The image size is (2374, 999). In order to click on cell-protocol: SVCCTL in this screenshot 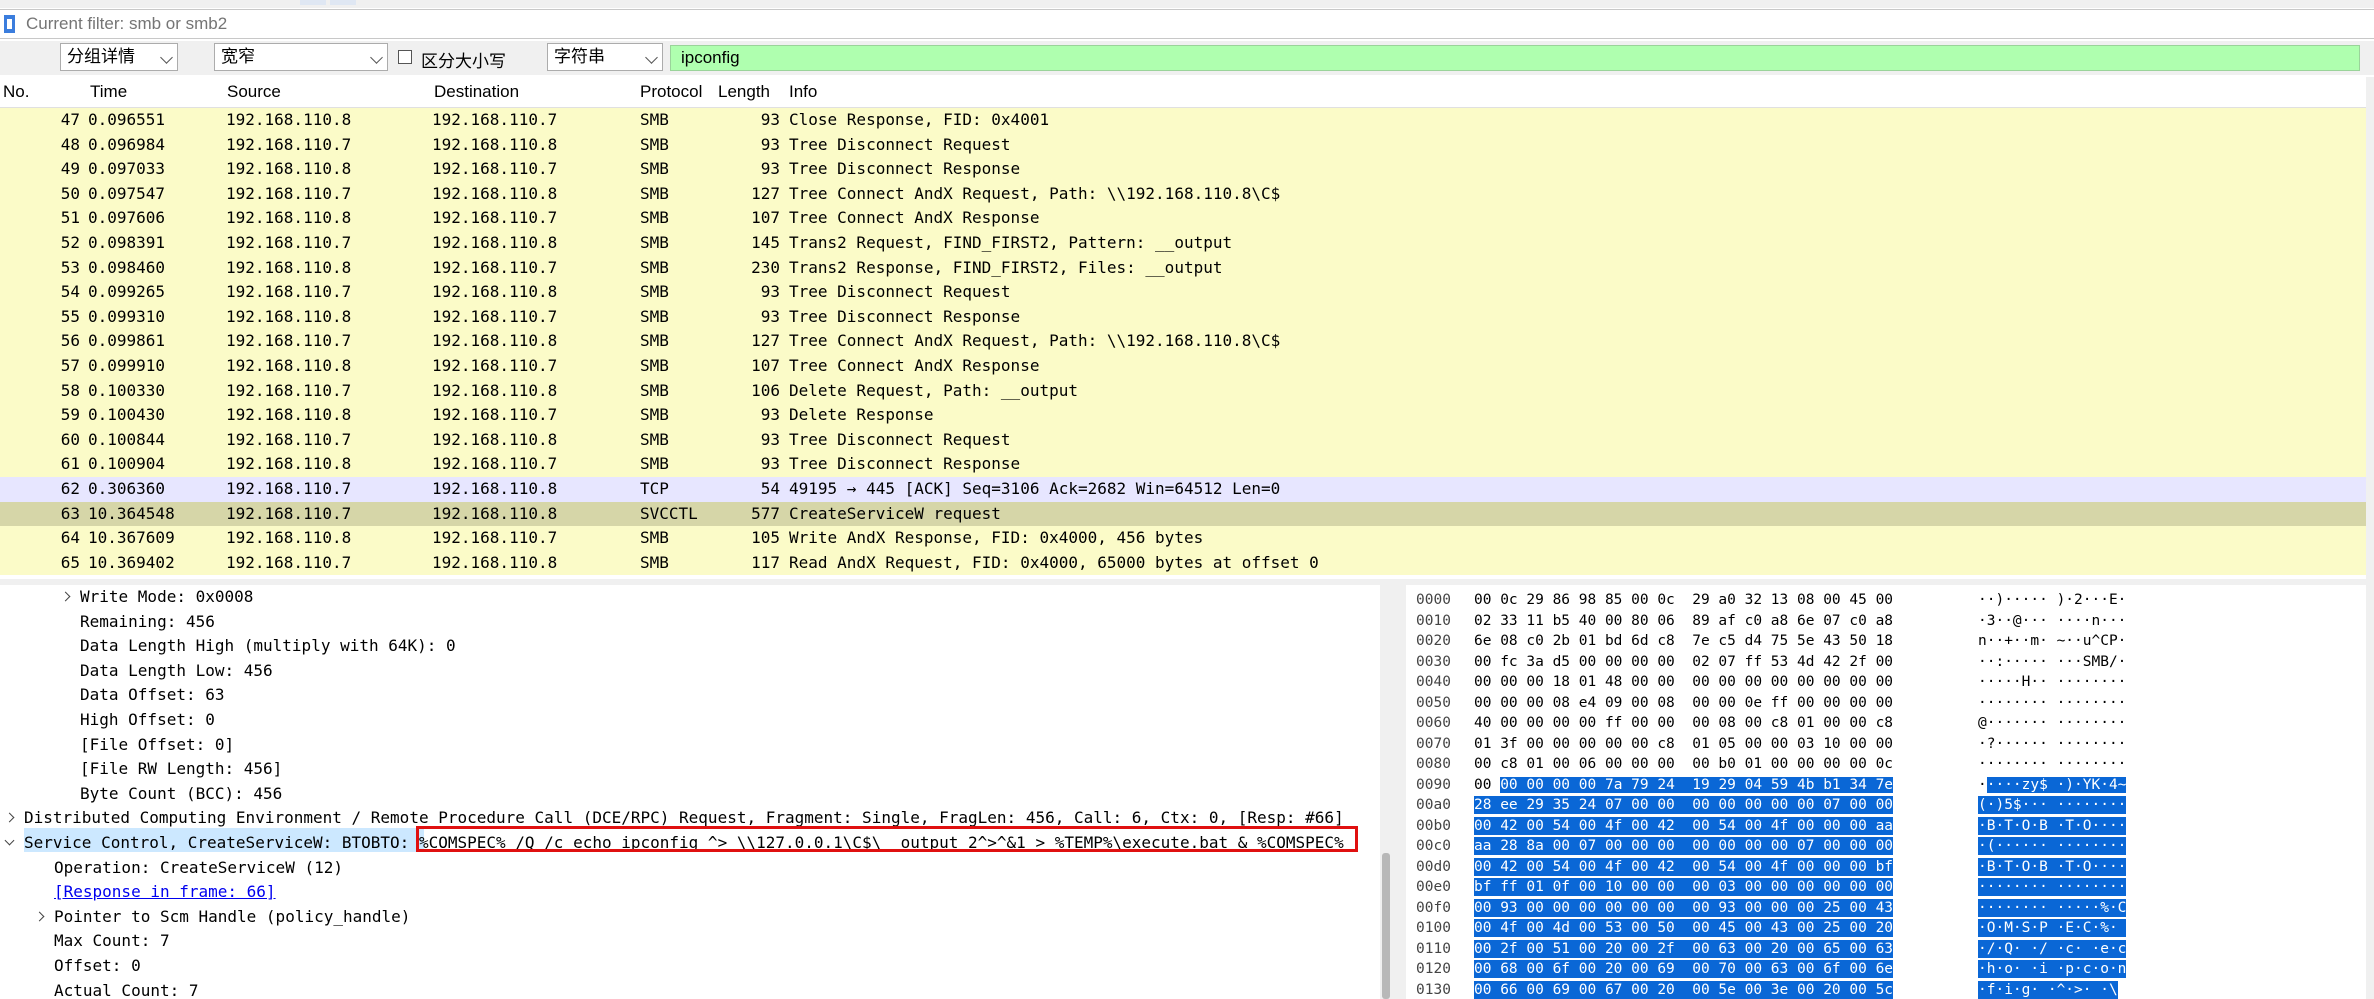, I will do `click(669, 513)`.